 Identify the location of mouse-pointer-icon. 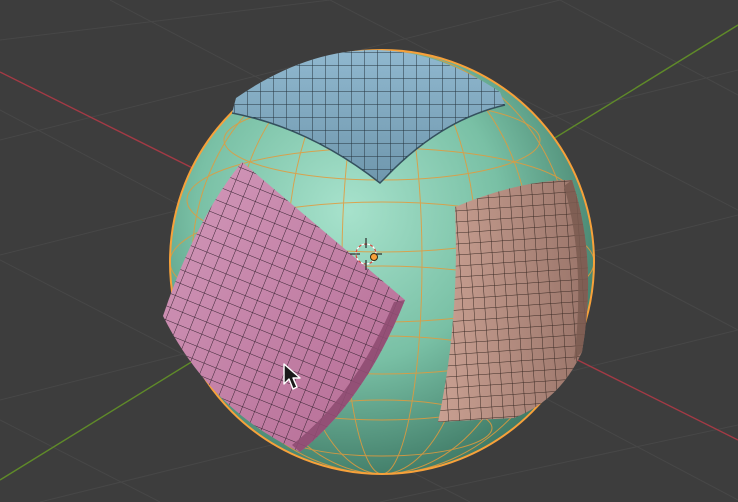
(292, 376).